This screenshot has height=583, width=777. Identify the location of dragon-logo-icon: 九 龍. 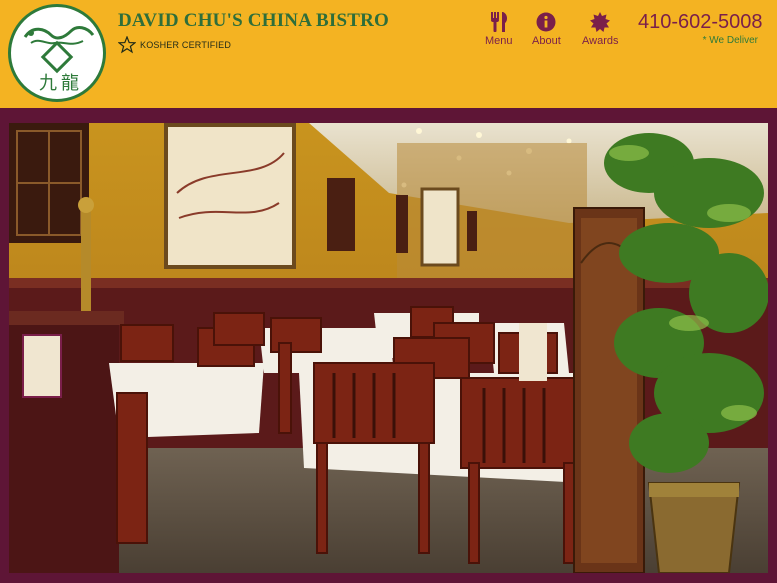
(59, 60).